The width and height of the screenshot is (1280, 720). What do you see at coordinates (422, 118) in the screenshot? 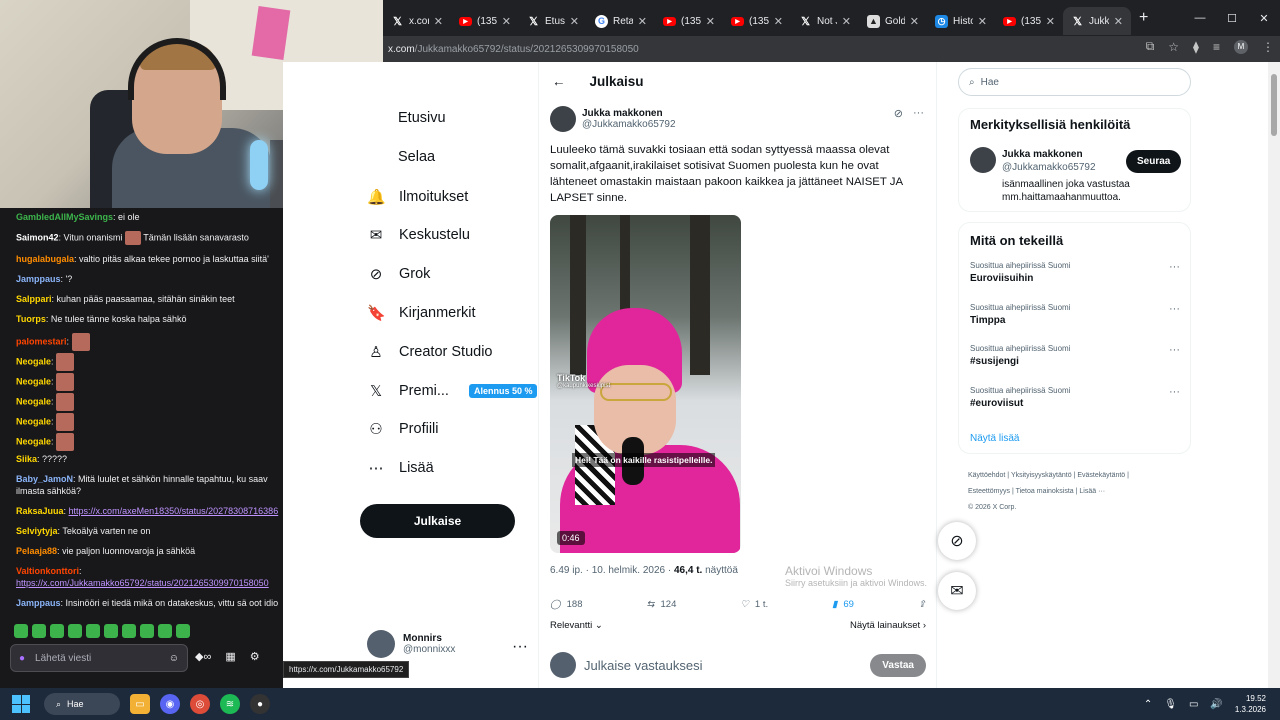
I see `nav-item-0: Etusivu` at bounding box center [422, 118].